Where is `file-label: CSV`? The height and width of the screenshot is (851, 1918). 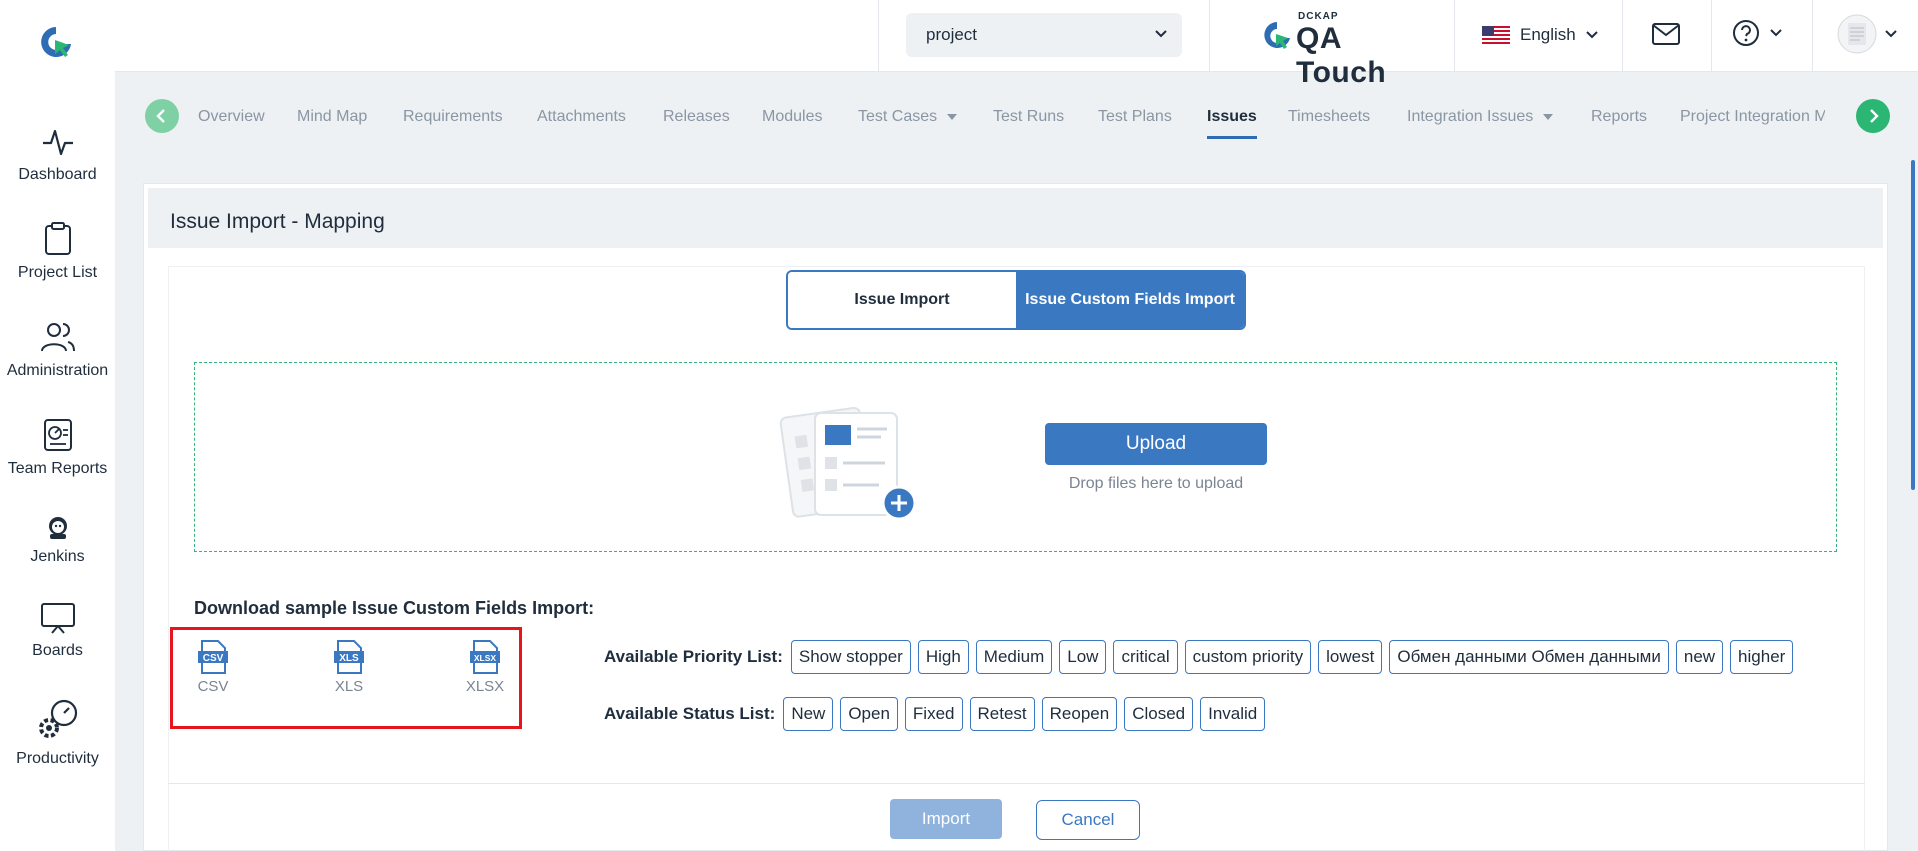 file-label: CSV is located at coordinates (213, 686).